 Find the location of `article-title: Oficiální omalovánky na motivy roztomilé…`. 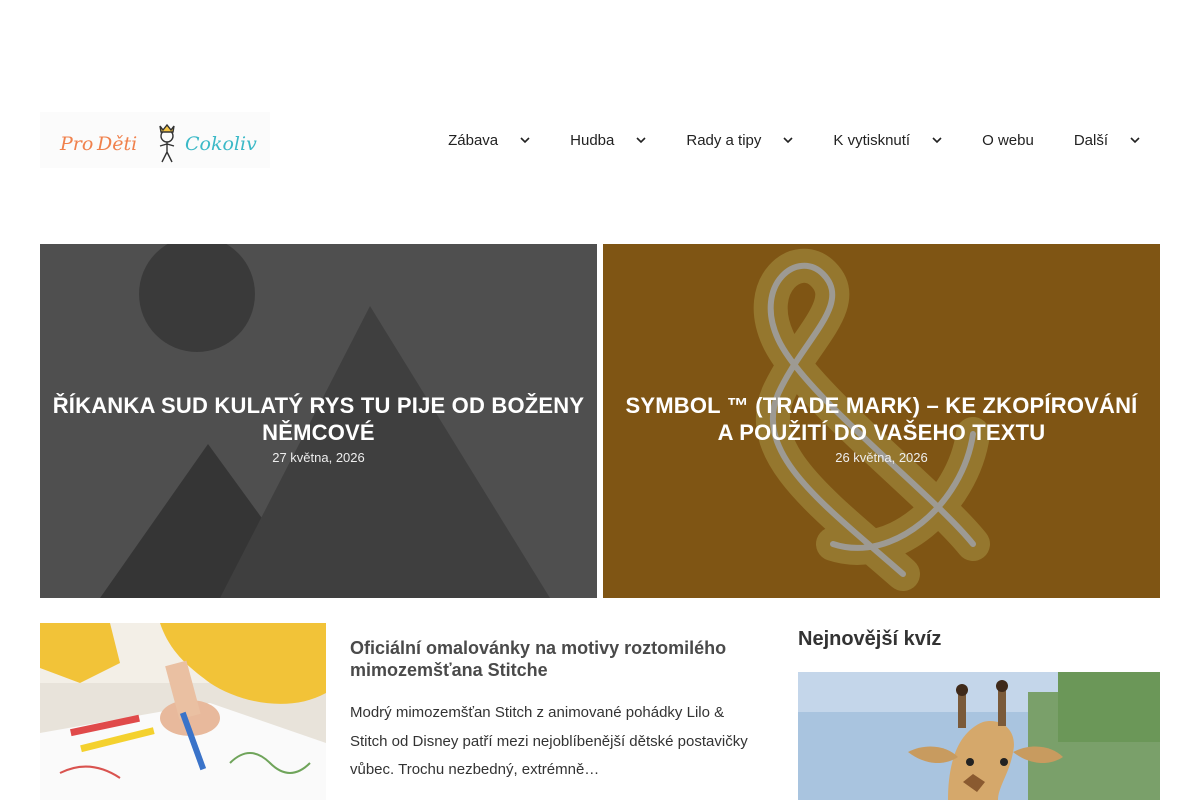

article-title: Oficiální omalovánky na motivy roztomilé… is located at coordinates (560, 659).